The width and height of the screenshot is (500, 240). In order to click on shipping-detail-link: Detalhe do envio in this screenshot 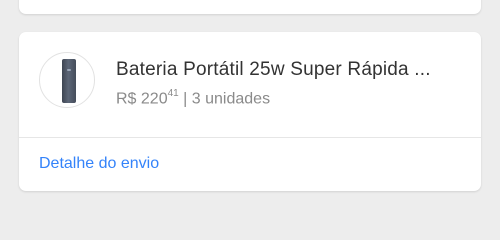, I will do `click(99, 164)`.